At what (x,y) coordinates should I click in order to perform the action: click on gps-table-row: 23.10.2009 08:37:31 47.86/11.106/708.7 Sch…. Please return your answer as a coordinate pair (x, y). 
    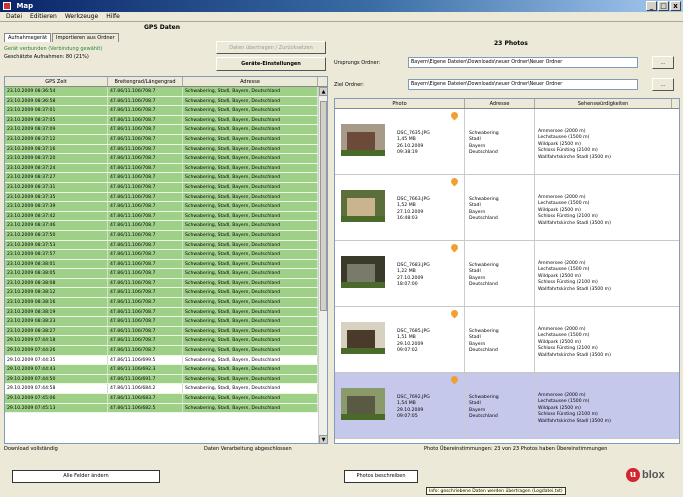
    Looking at the image, I should click on (166, 187).